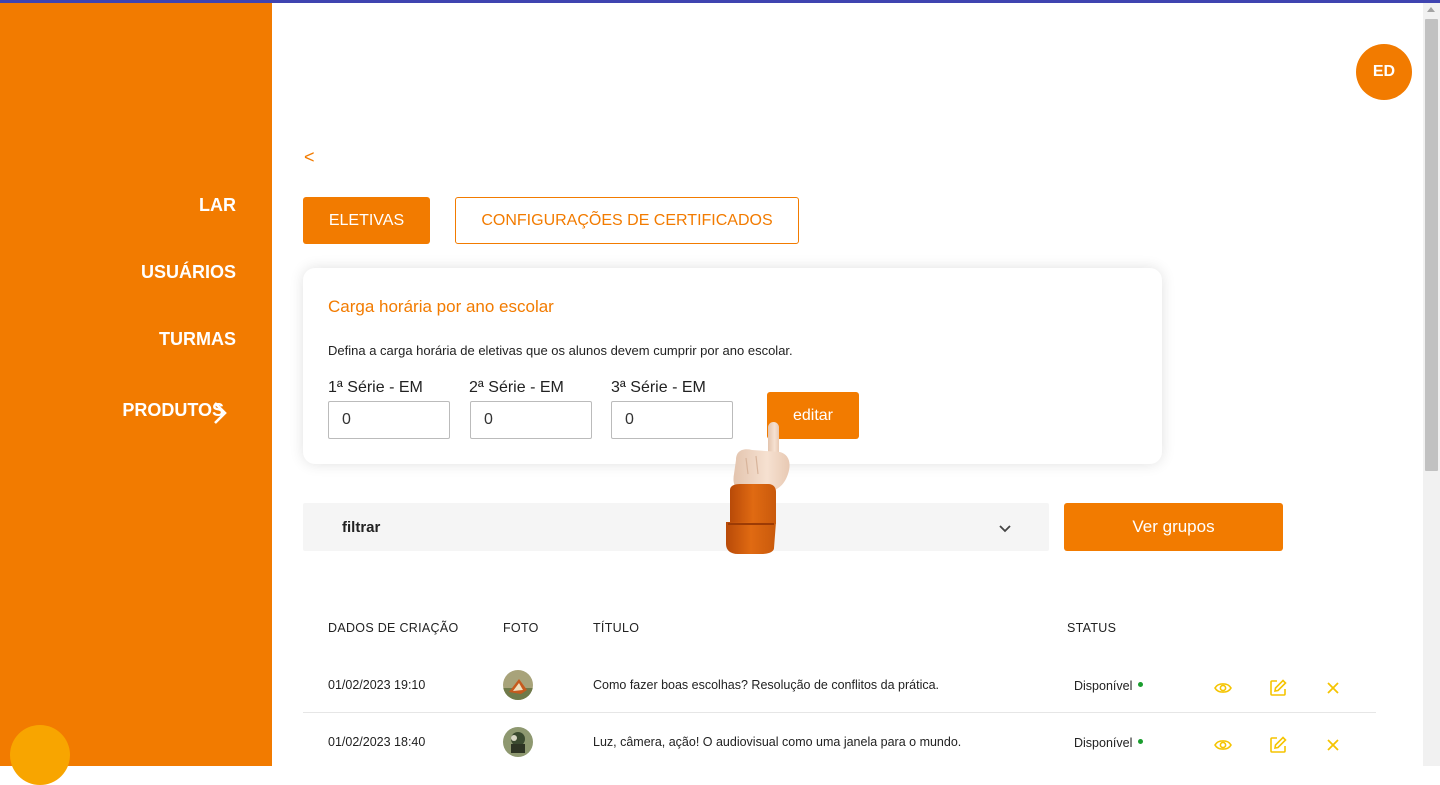  I want to click on help-button, so click(40, 755).